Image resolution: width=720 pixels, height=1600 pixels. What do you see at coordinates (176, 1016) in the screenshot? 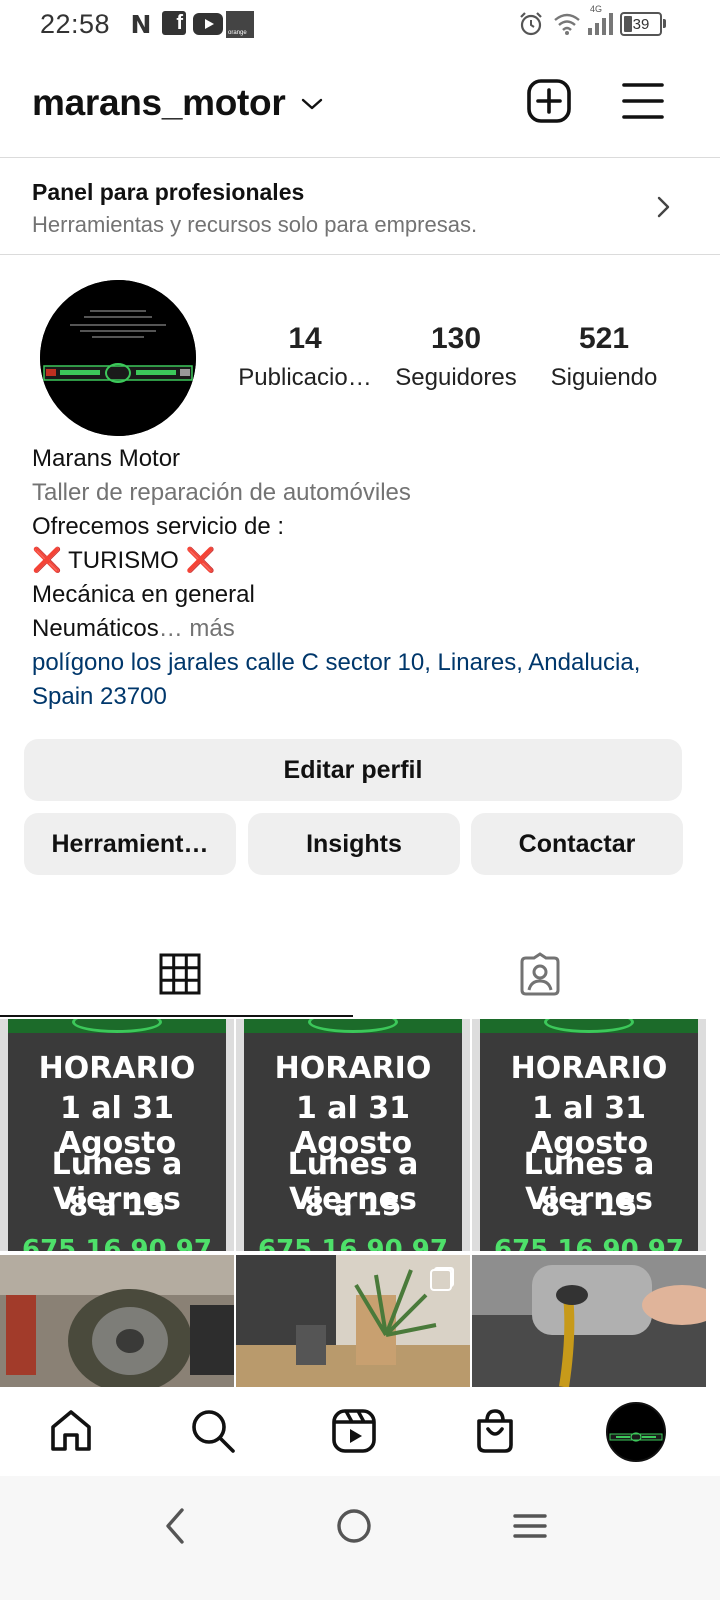
I see `active-tab-indicator` at bounding box center [176, 1016].